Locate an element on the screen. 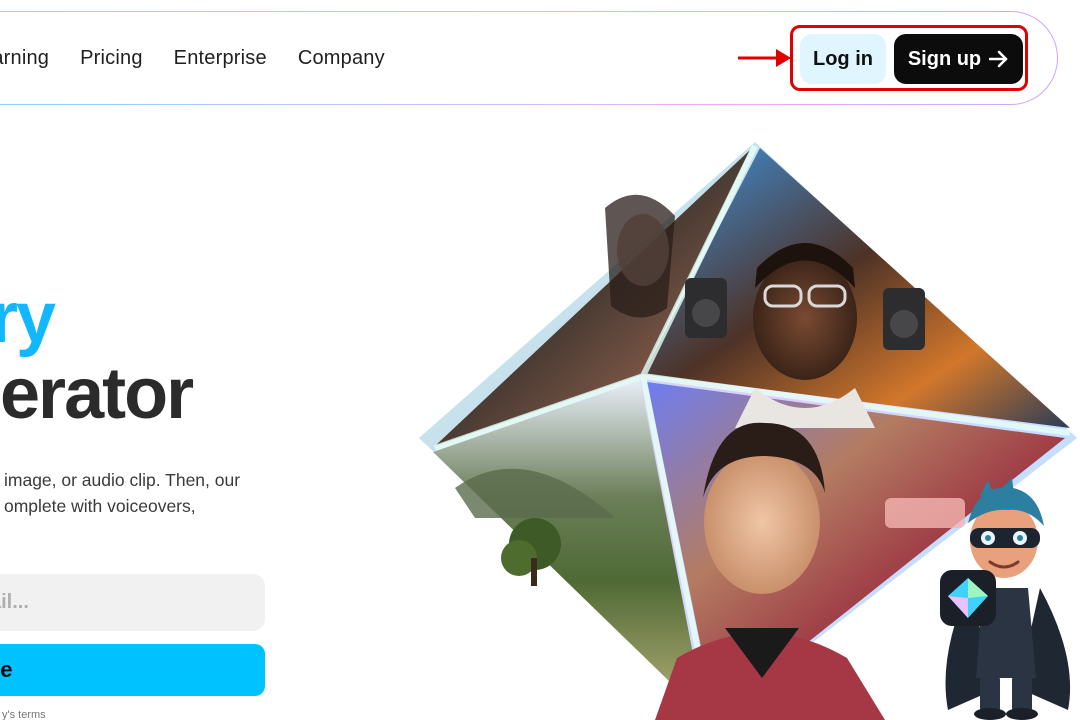 The image size is (1080, 720). cta-button-label: ee is located at coordinates (6, 669).